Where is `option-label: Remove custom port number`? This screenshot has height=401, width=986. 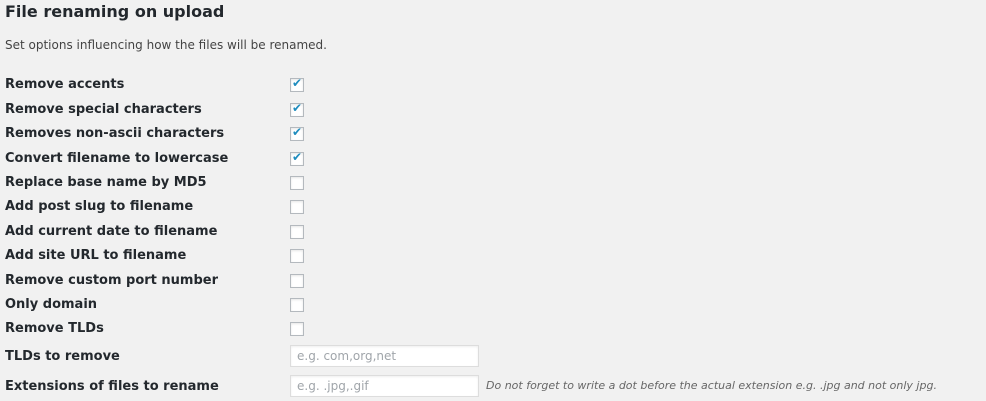
option-label: Remove custom port number is located at coordinates (112, 280).